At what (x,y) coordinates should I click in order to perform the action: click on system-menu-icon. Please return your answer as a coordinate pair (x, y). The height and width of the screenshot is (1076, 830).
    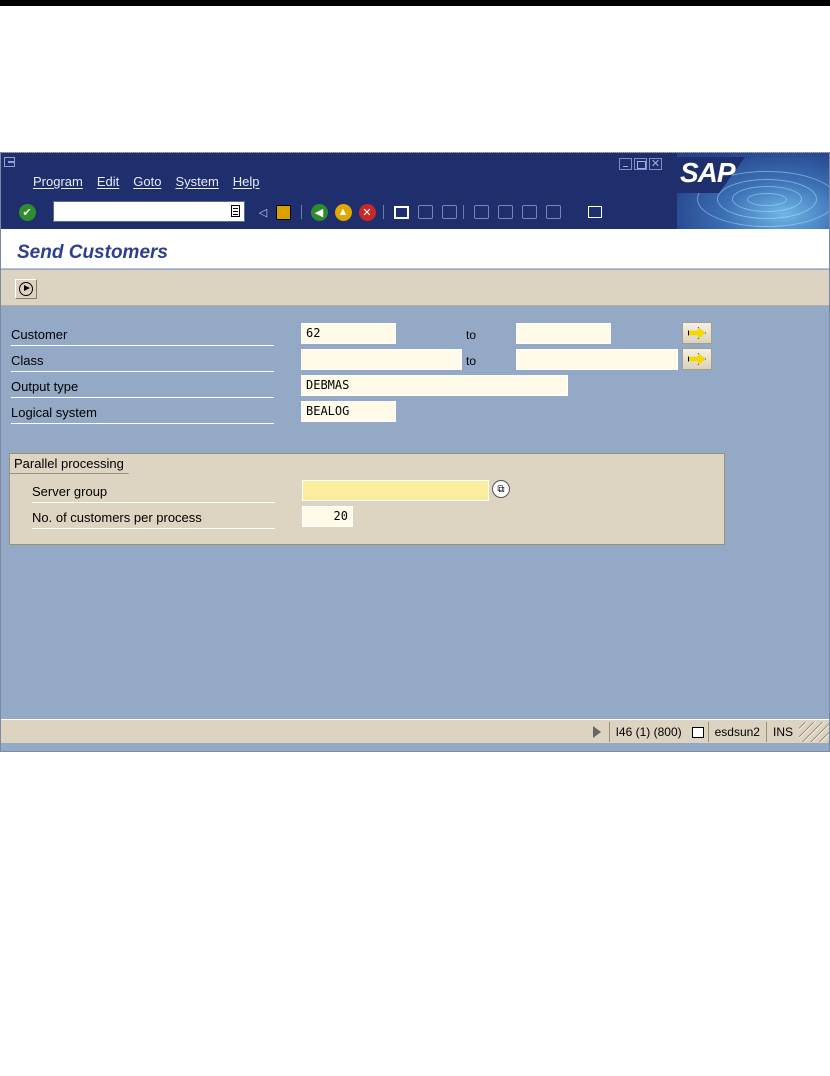
    Looking at the image, I should click on (9, 162).